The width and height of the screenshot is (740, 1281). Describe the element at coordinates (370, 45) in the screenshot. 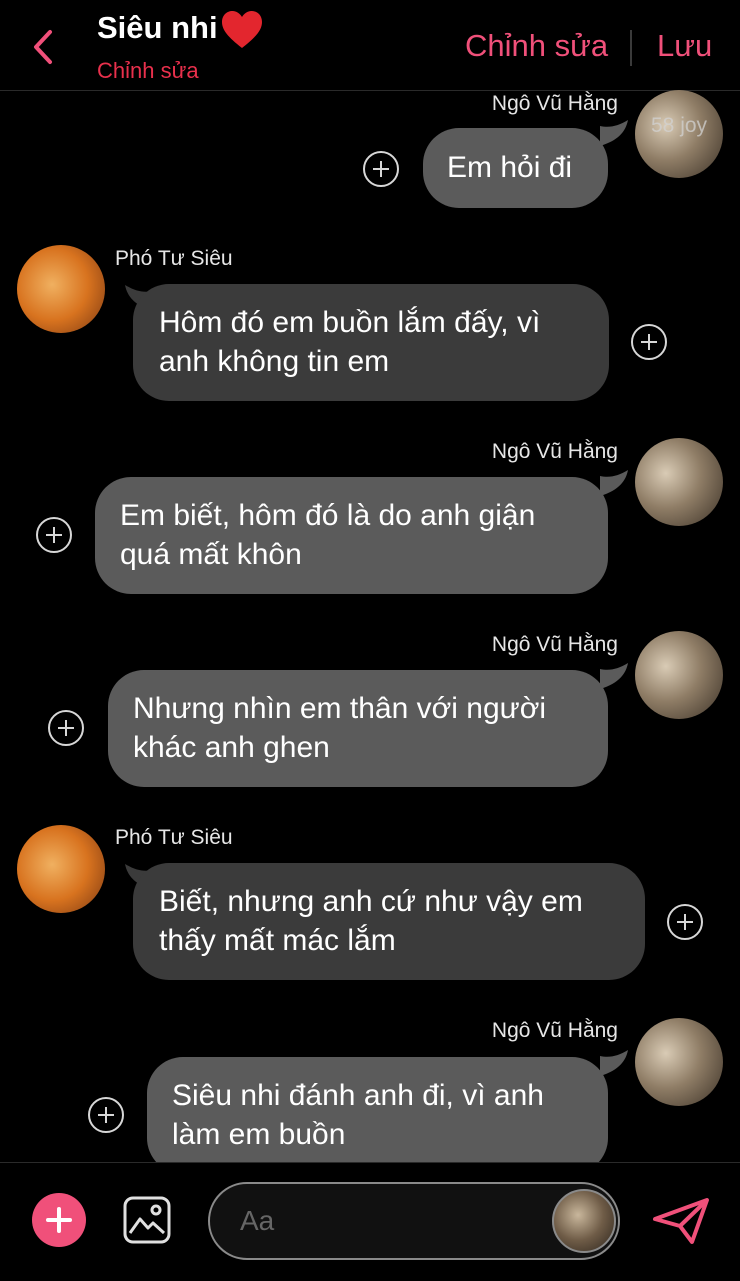

I see `chat-header: Siêu nhi Chỉnh sửa Chỉnh sửa Lưu` at that location.